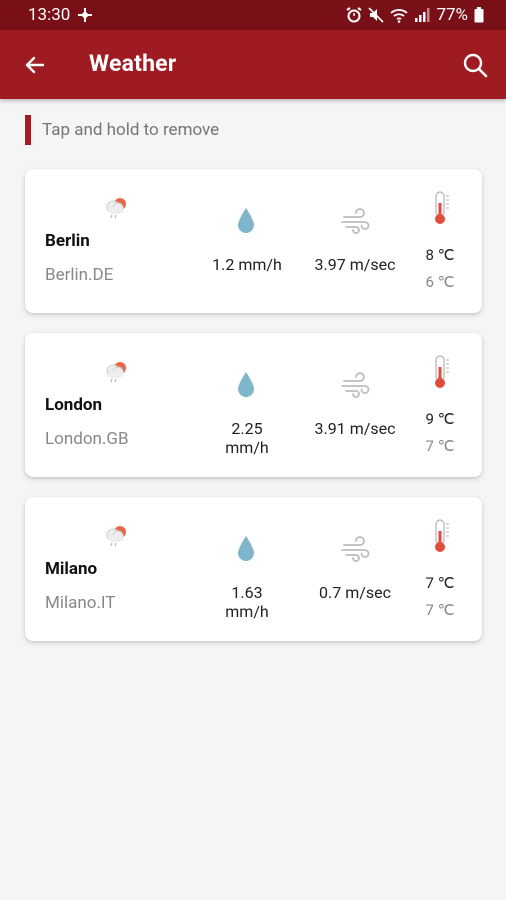 The width and height of the screenshot is (506, 900). I want to click on app-bar: Weather, so click(253, 64).